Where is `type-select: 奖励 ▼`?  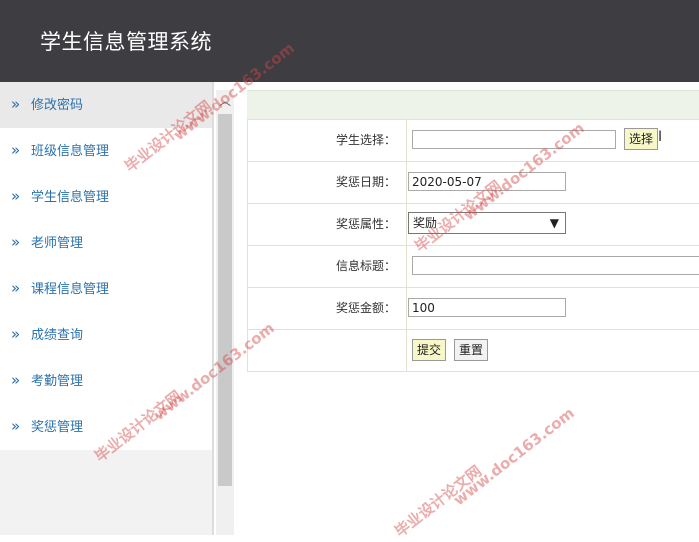 type-select: 奖励 ▼ is located at coordinates (487, 223).